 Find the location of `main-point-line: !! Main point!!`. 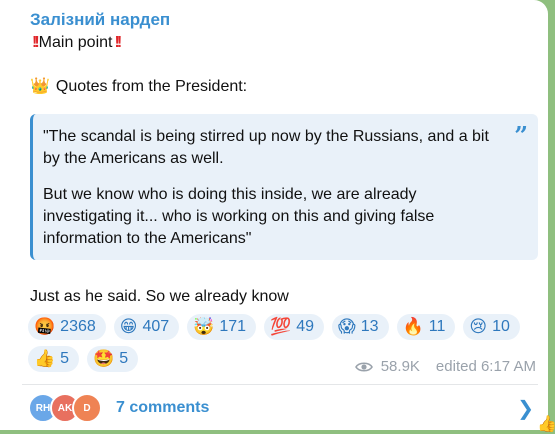

main-point-line: !! Main point!! is located at coordinates (76, 43).